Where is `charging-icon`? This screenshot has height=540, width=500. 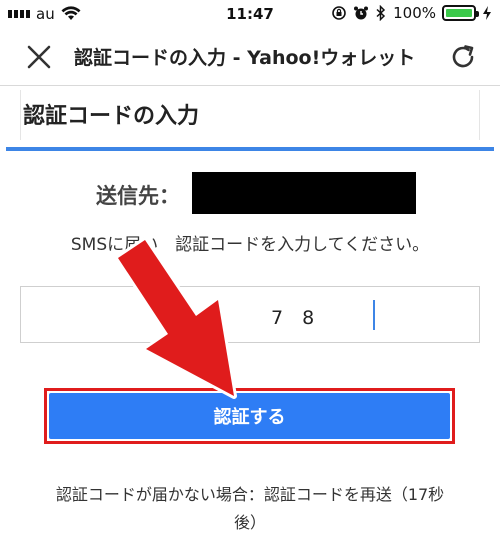
charging-icon is located at coordinates (487, 13).